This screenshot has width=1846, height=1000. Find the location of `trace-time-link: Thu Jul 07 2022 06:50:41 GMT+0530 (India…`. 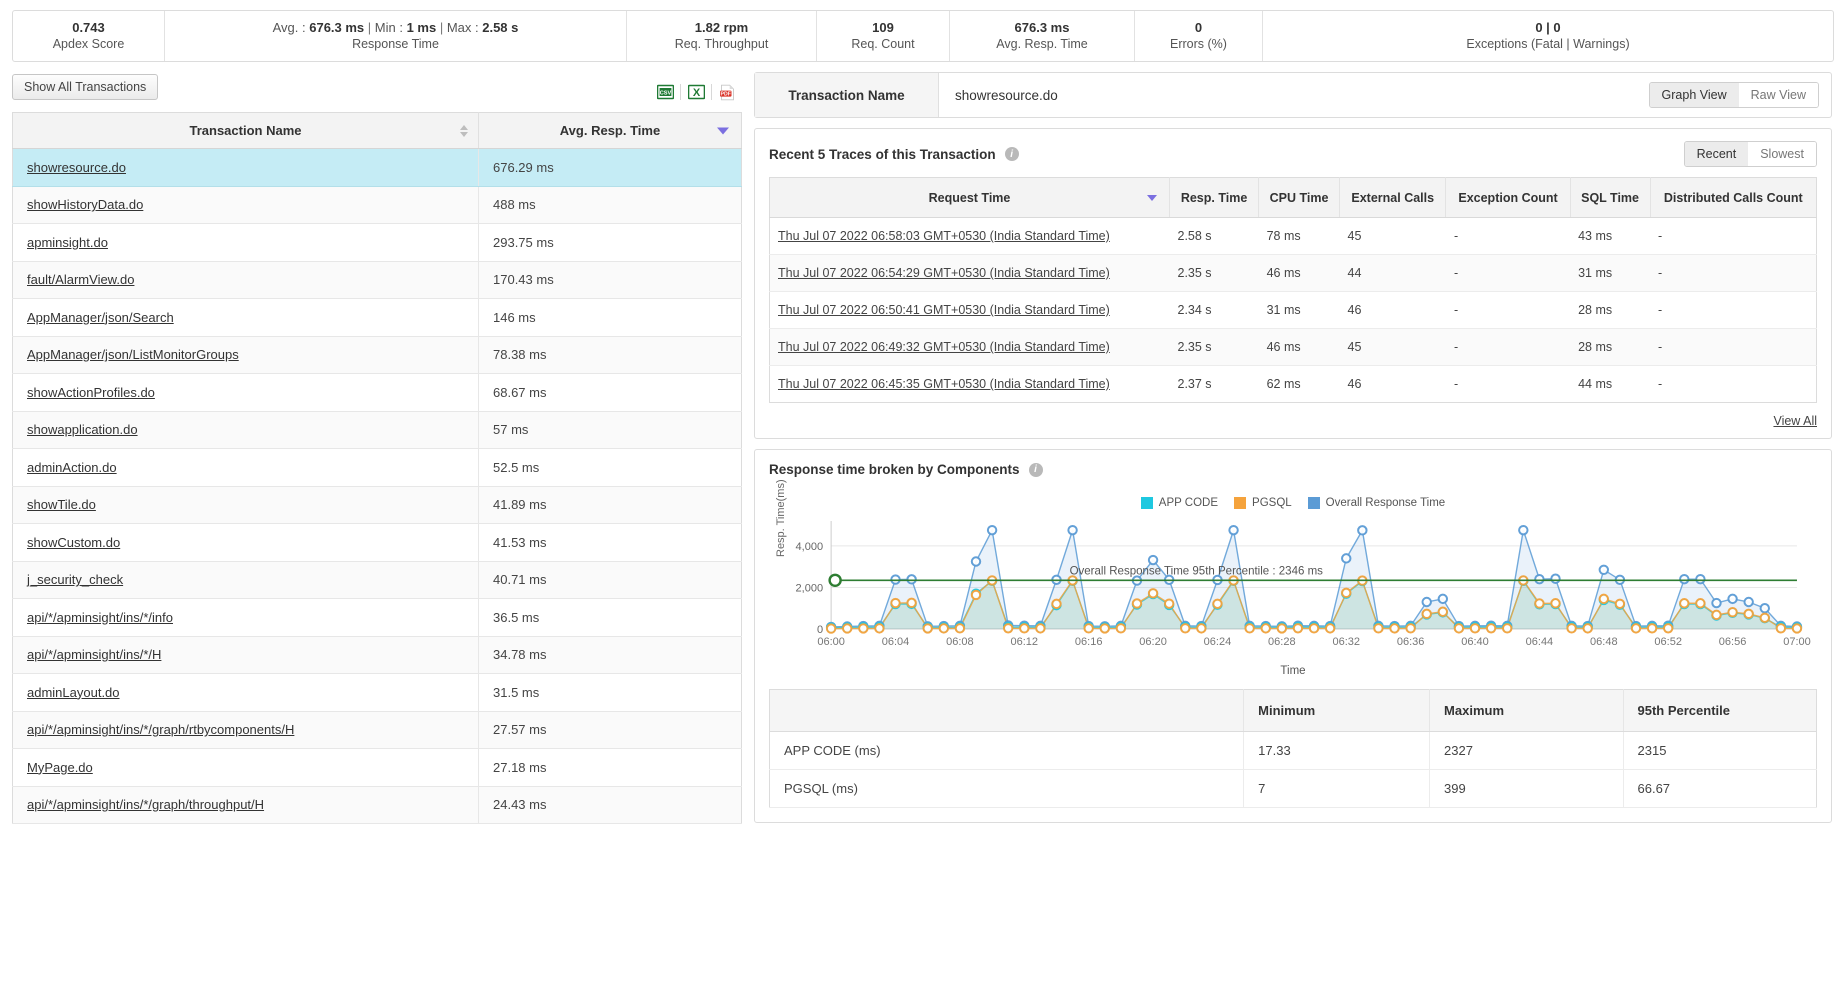

trace-time-link: Thu Jul 07 2022 06:50:41 GMT+0530 (India… is located at coordinates (944, 310).